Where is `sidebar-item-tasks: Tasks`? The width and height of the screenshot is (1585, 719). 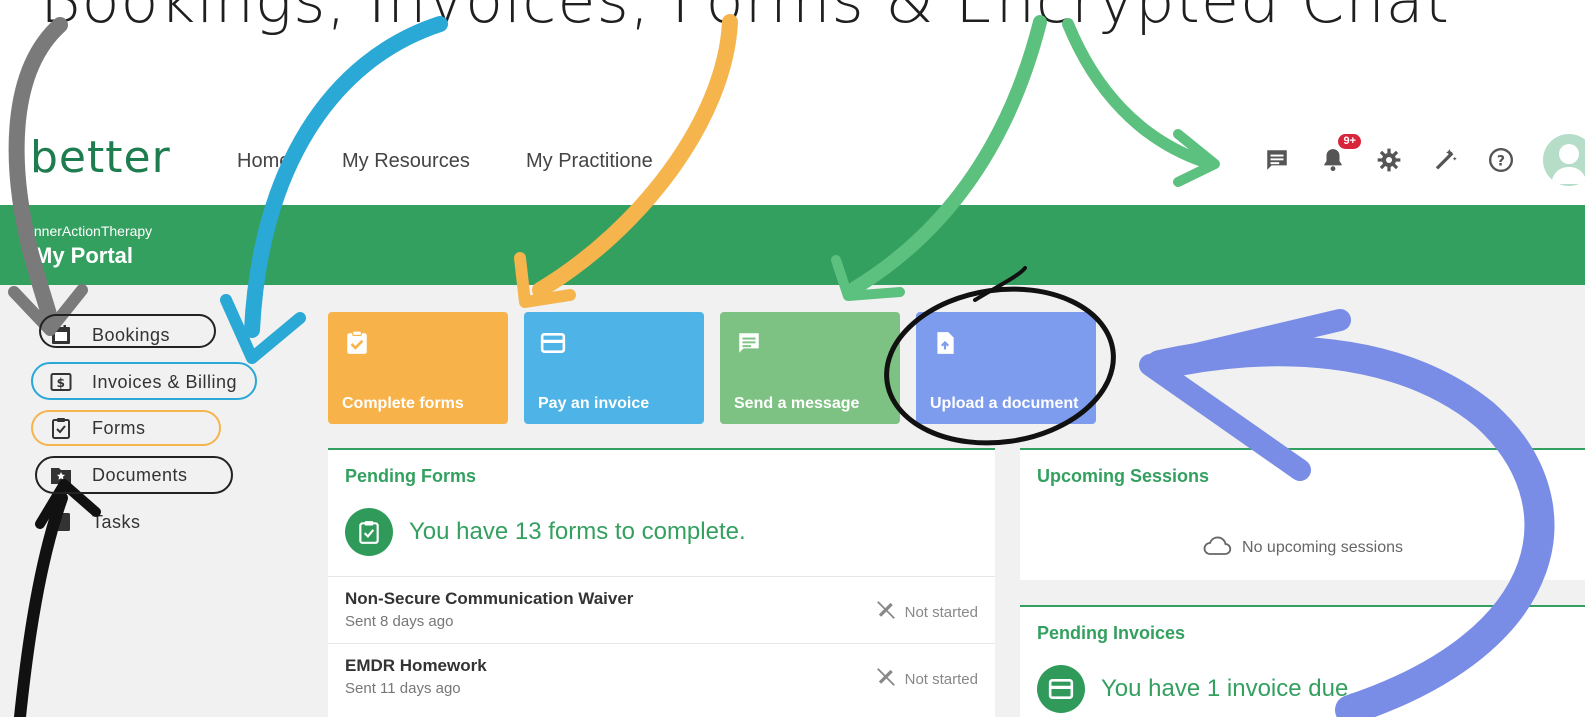
sidebar-item-tasks: Tasks is located at coordinates (95, 522).